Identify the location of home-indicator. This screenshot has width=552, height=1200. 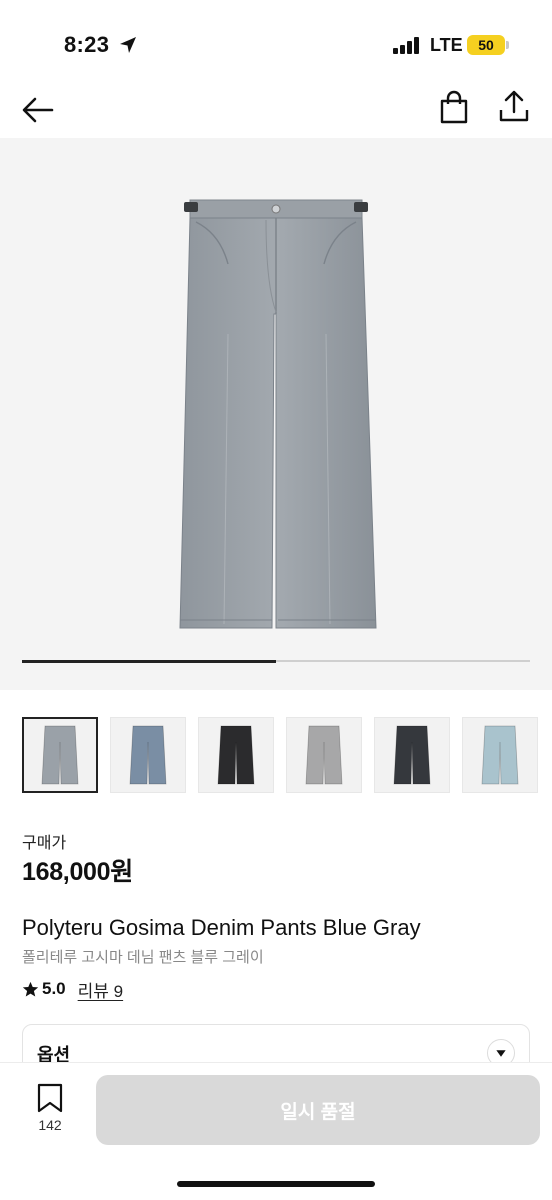
(276, 1184).